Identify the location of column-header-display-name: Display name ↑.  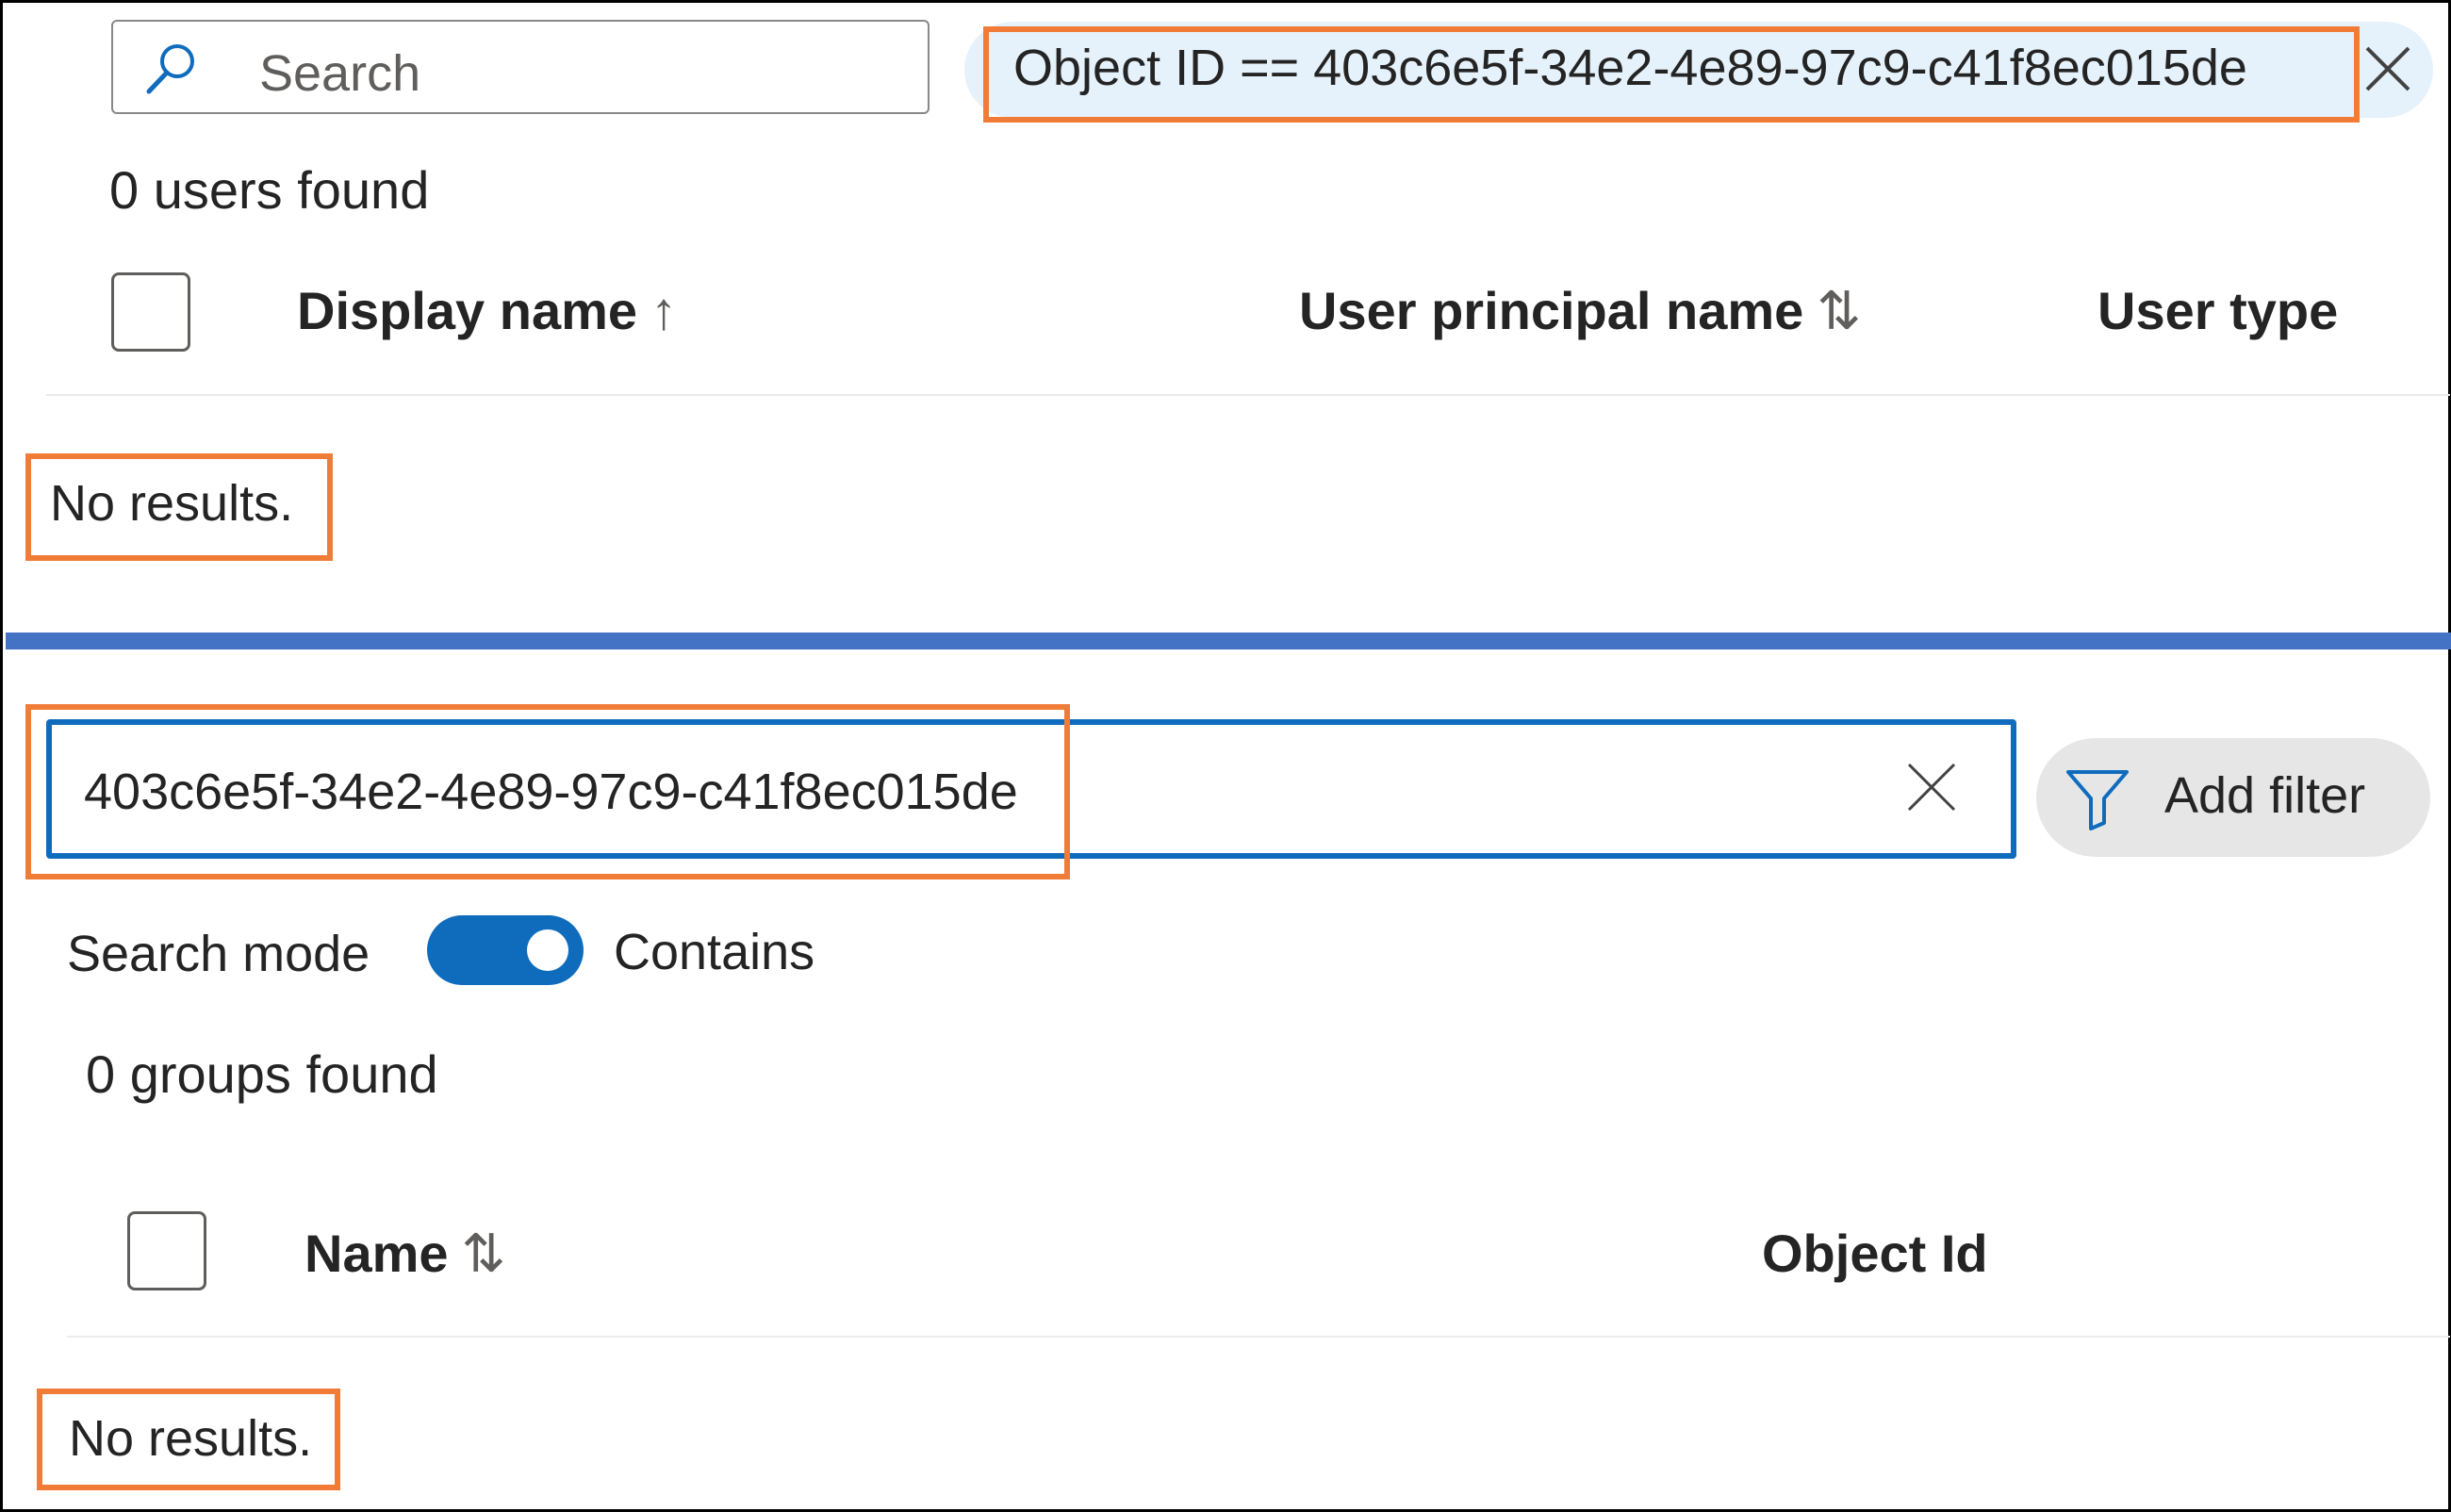
(487, 311).